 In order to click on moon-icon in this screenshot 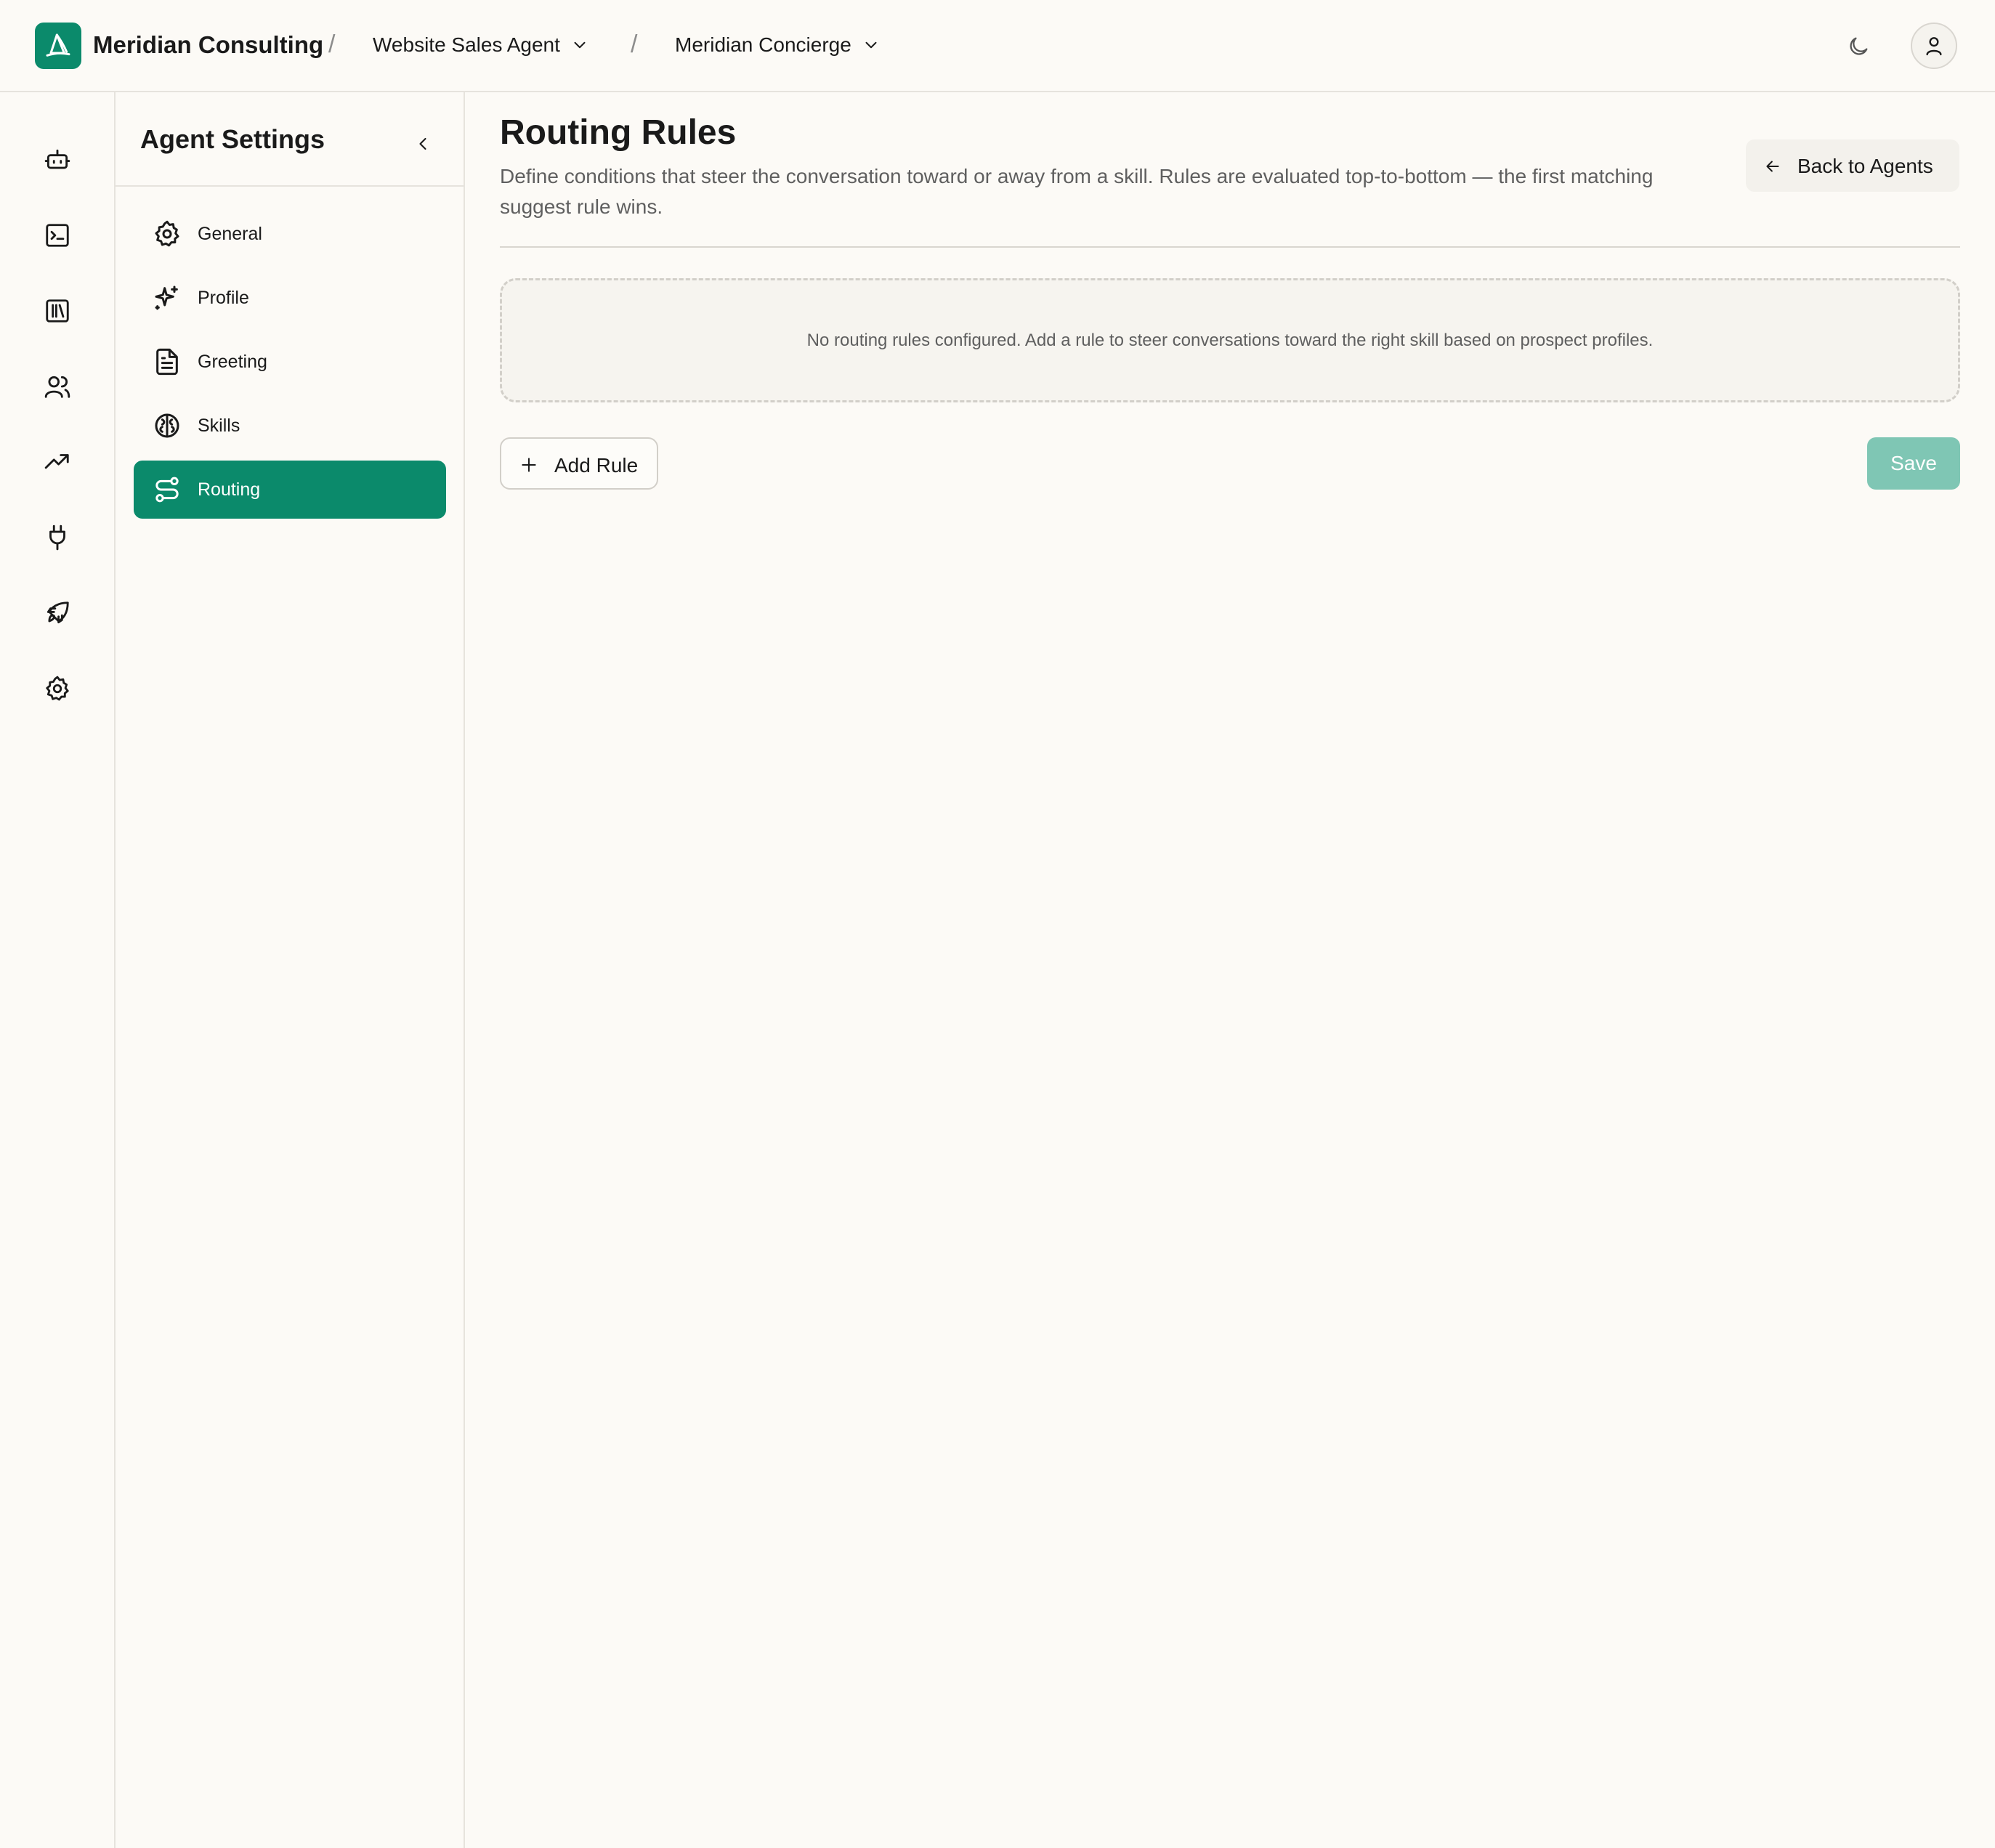, I will do `click(1859, 46)`.